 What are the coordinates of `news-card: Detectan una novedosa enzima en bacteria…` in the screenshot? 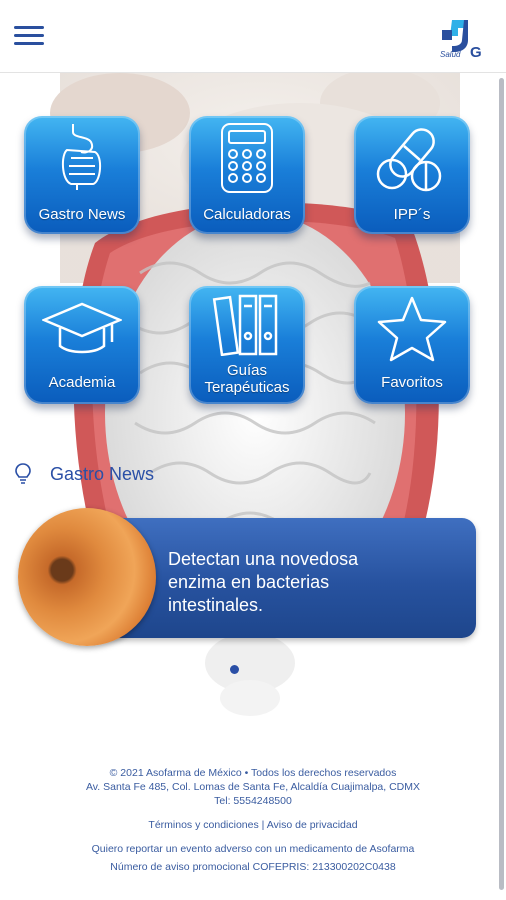 It's located at (247, 577).